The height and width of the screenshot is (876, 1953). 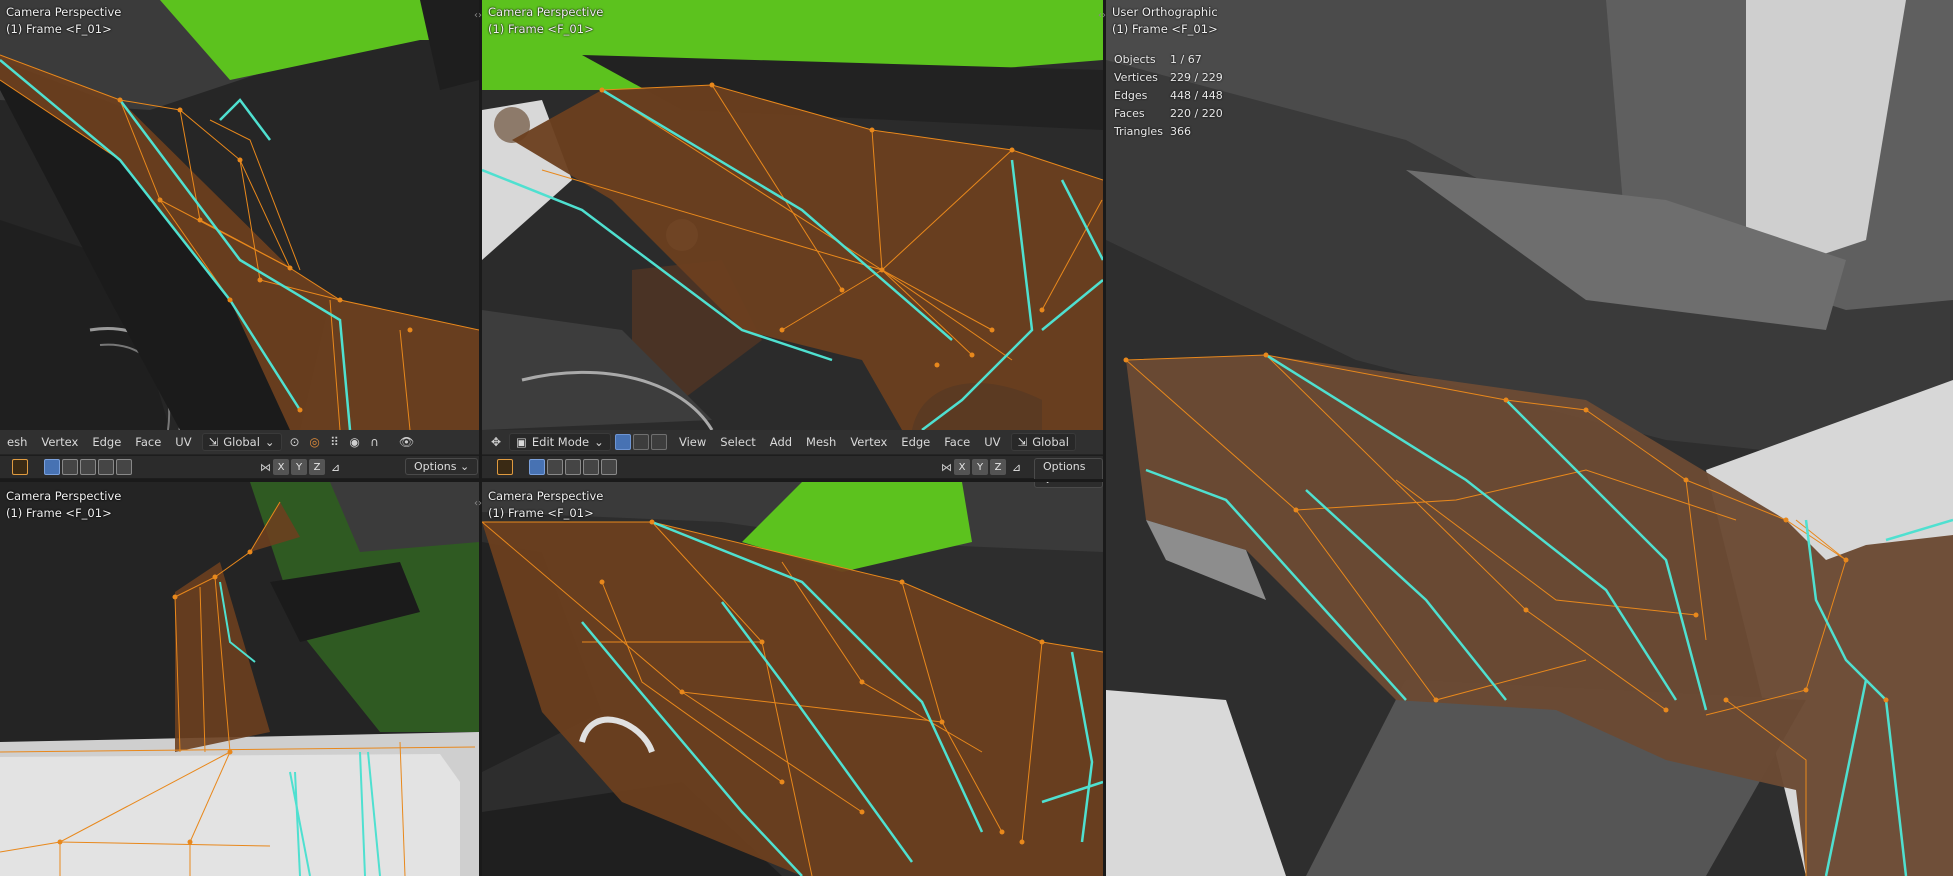 What do you see at coordinates (295, 442) in the screenshot?
I see `pivot-icon: ⊙` at bounding box center [295, 442].